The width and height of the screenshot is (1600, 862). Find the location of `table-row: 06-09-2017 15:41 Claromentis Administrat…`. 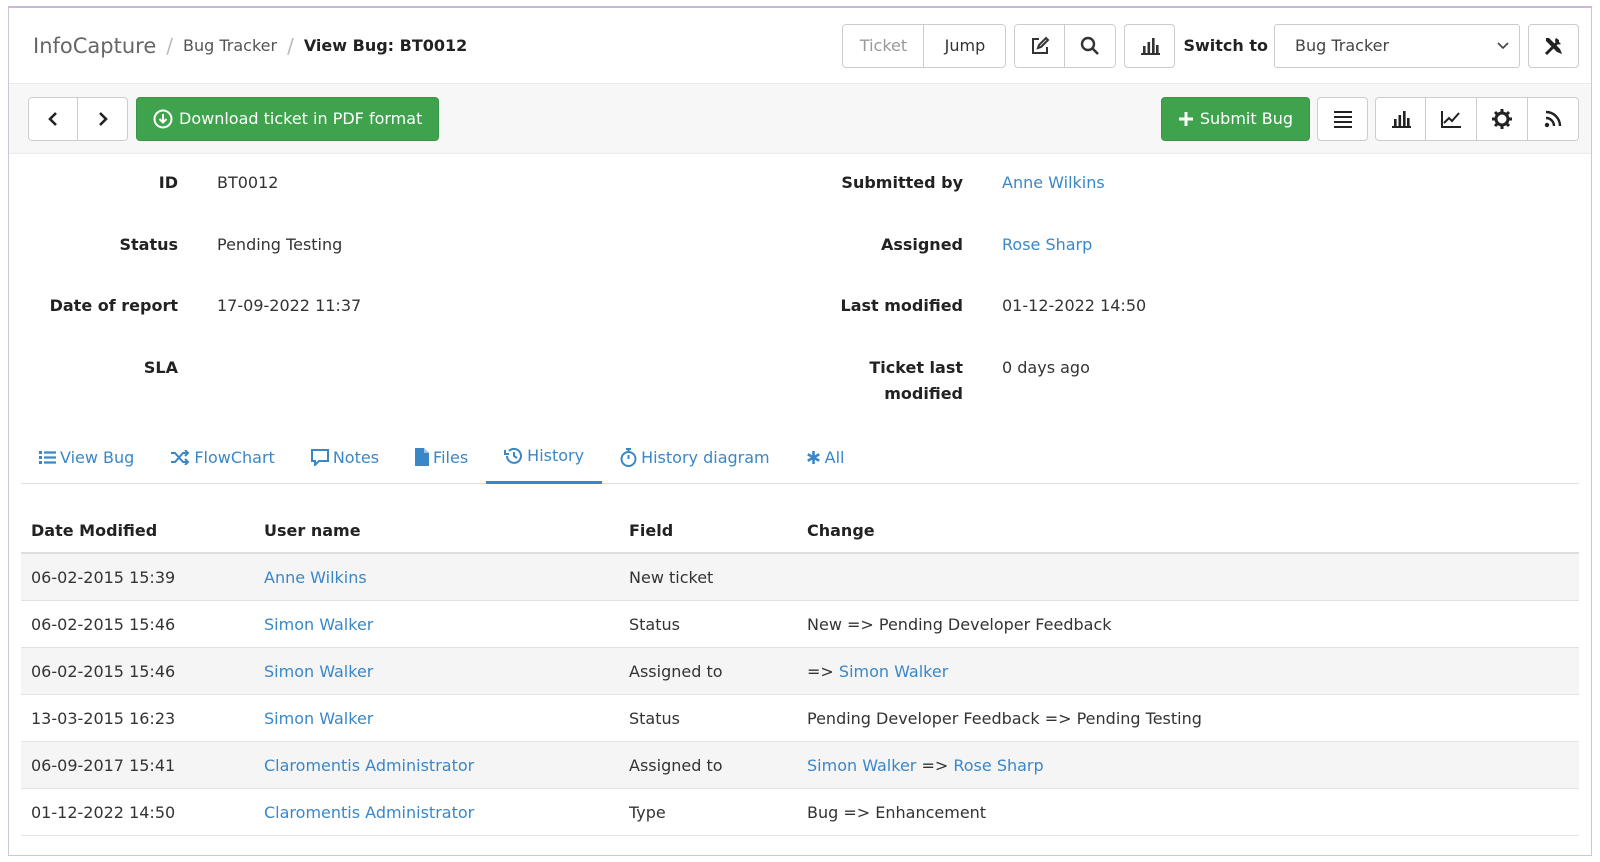

table-row: 06-09-2017 15:41 Claromentis Administrat… is located at coordinates (800, 765).